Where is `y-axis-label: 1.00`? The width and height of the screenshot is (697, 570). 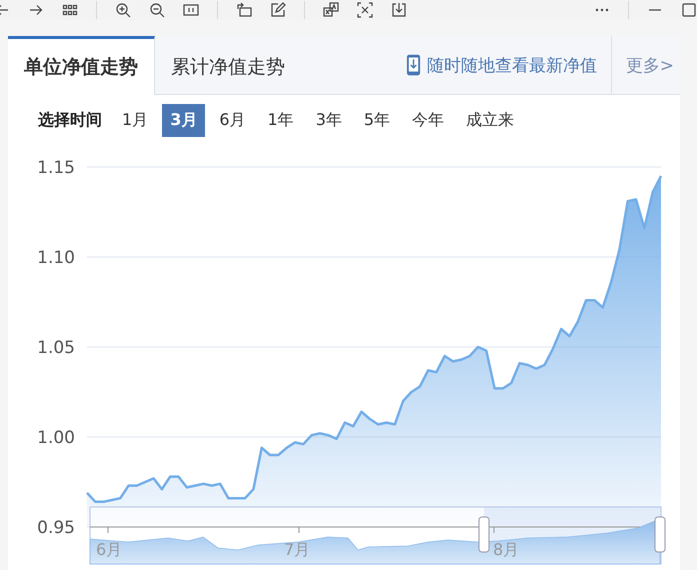
y-axis-label: 1.00 is located at coordinates (56, 438).